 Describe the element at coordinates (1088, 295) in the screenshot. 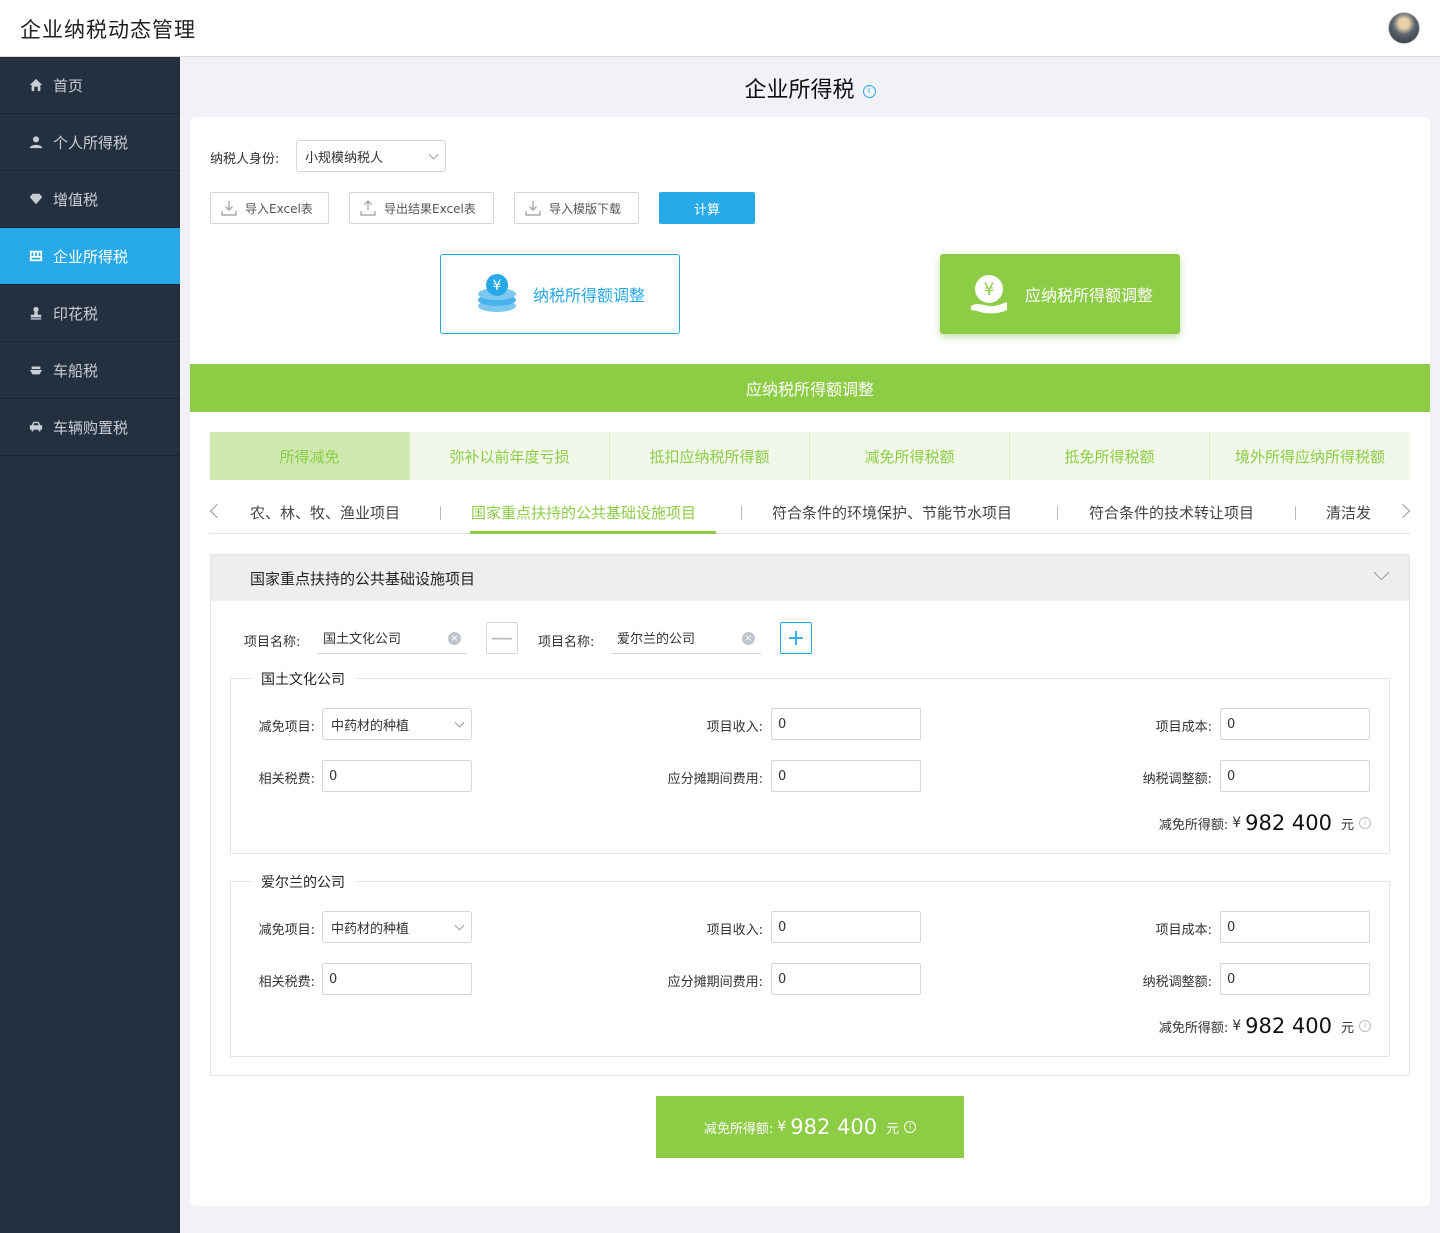

I see `payable-income-adjust-label: 应纳税所得额调整` at that location.